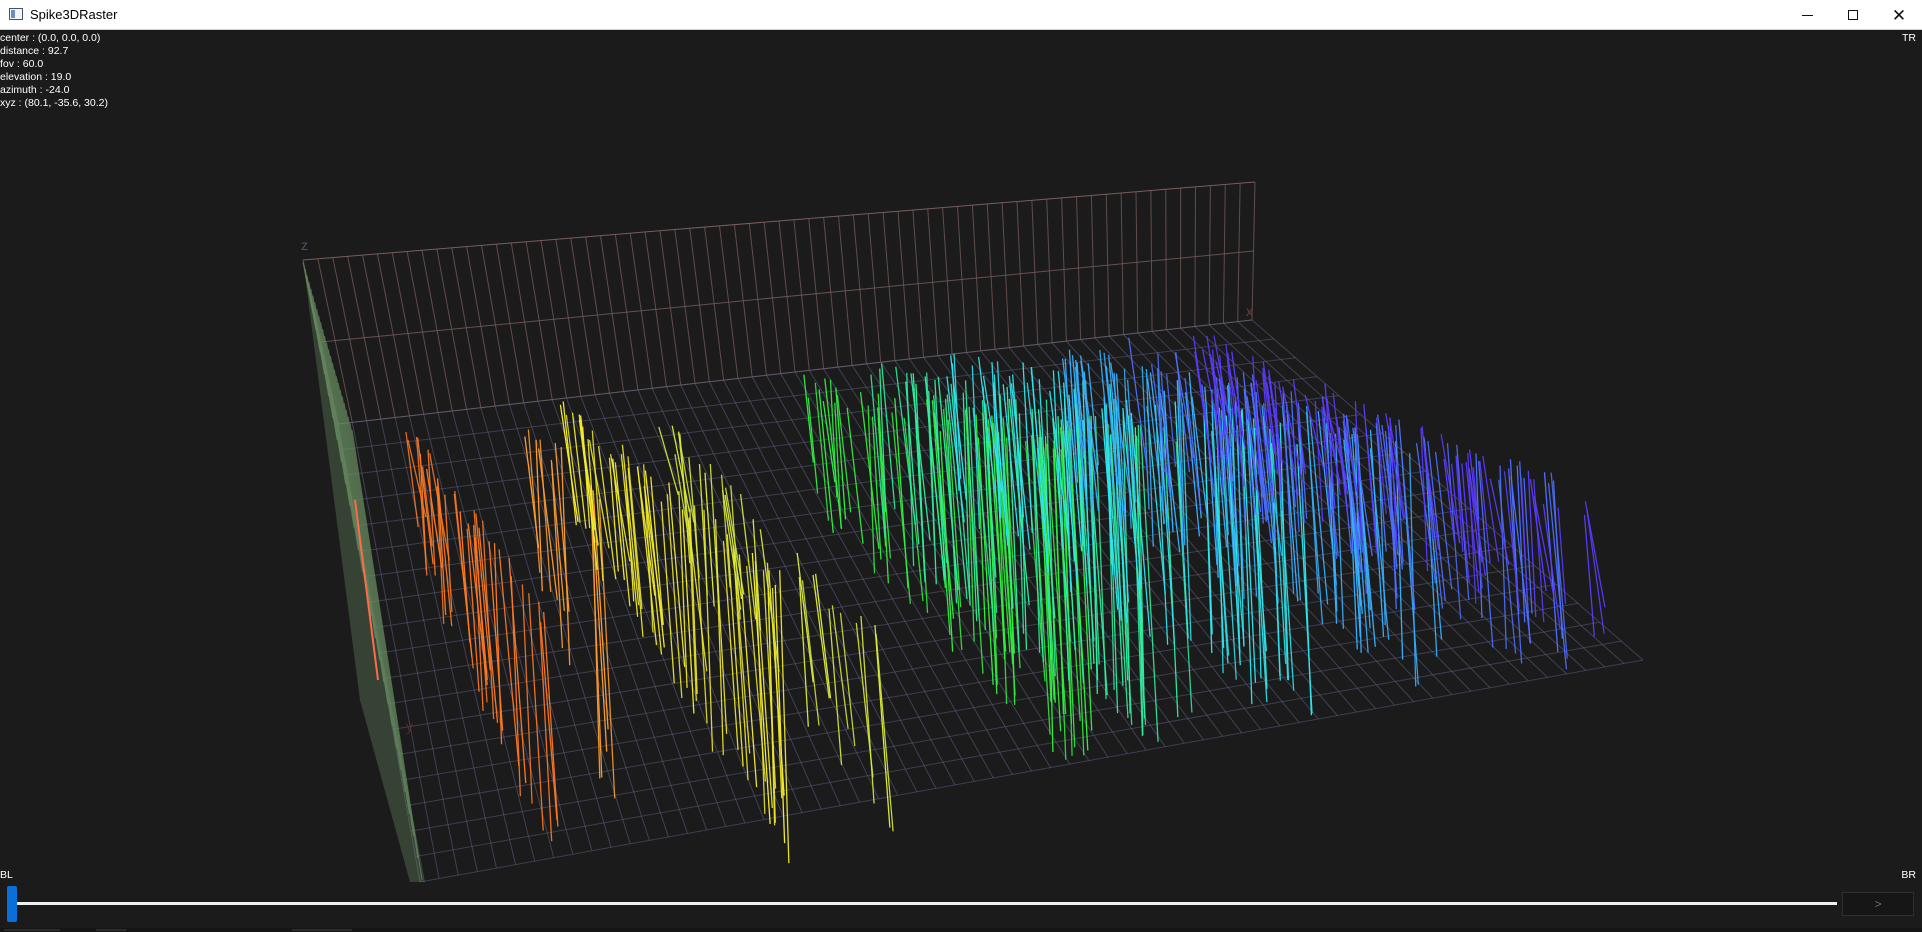 The width and height of the screenshot is (1922, 932). Describe the element at coordinates (1909, 38) in the screenshot. I see `corner-label-tr: TR` at that location.